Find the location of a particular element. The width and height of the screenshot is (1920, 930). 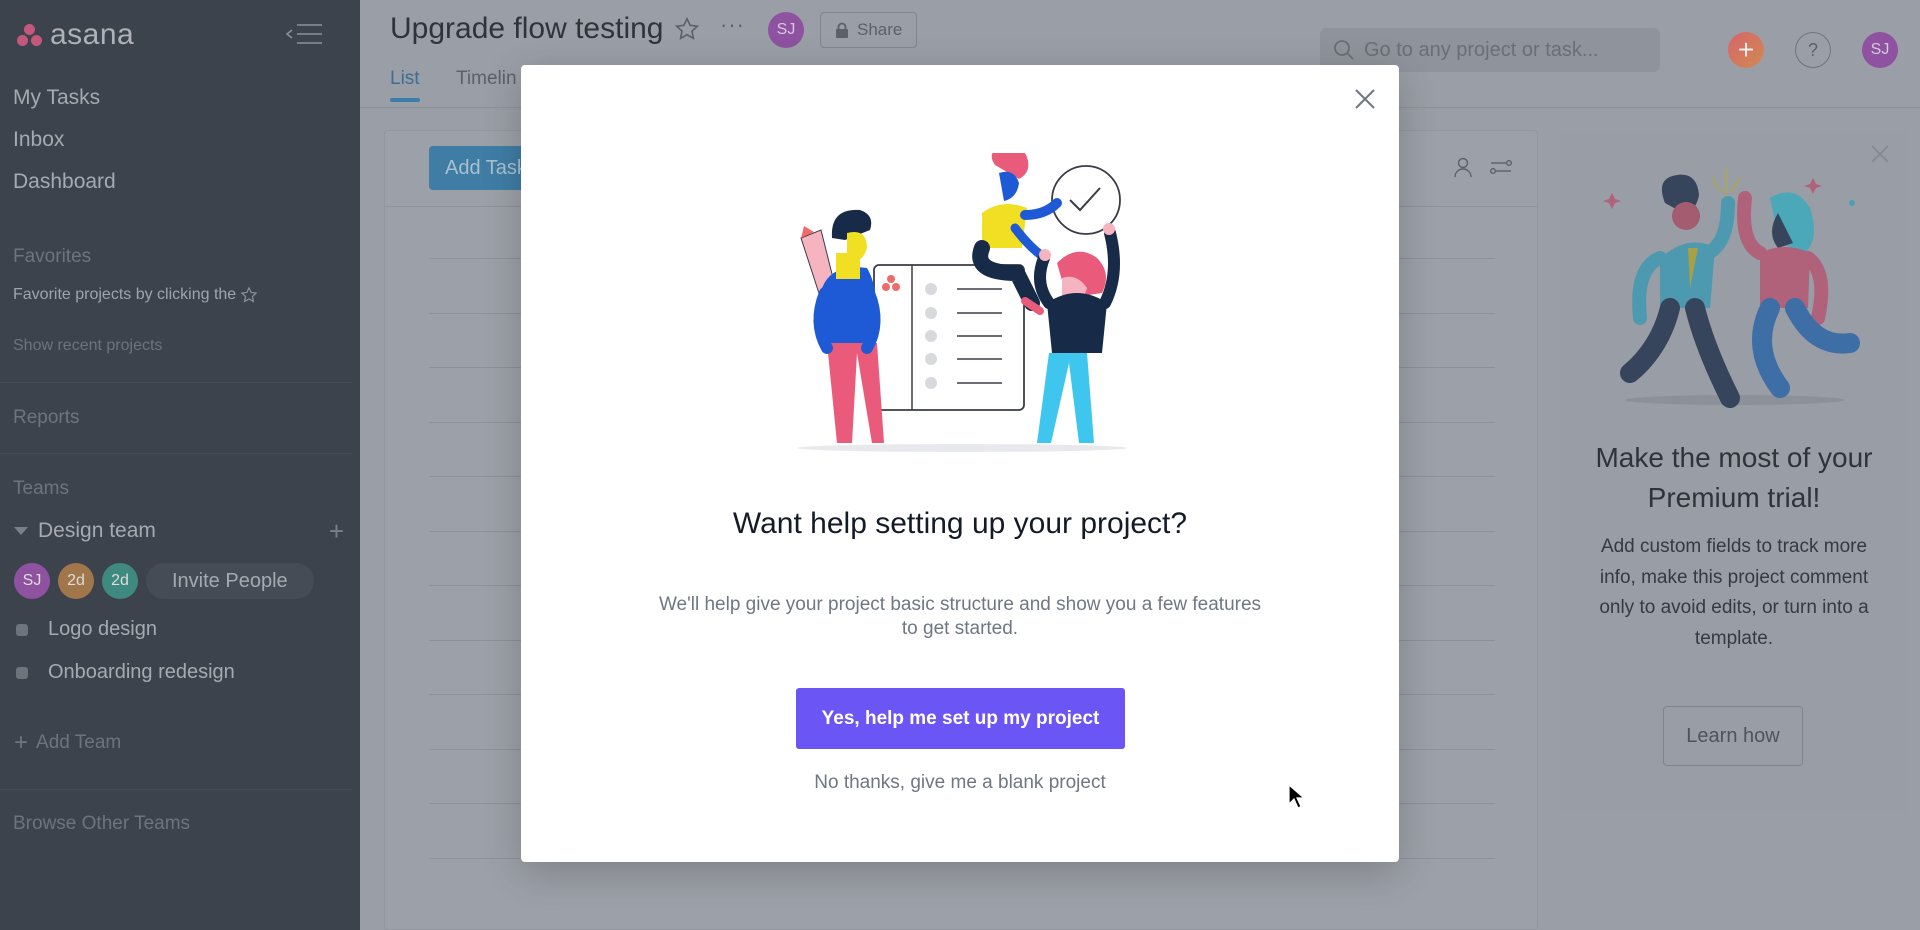

project-name: Onboarding redesign is located at coordinates (141, 672).